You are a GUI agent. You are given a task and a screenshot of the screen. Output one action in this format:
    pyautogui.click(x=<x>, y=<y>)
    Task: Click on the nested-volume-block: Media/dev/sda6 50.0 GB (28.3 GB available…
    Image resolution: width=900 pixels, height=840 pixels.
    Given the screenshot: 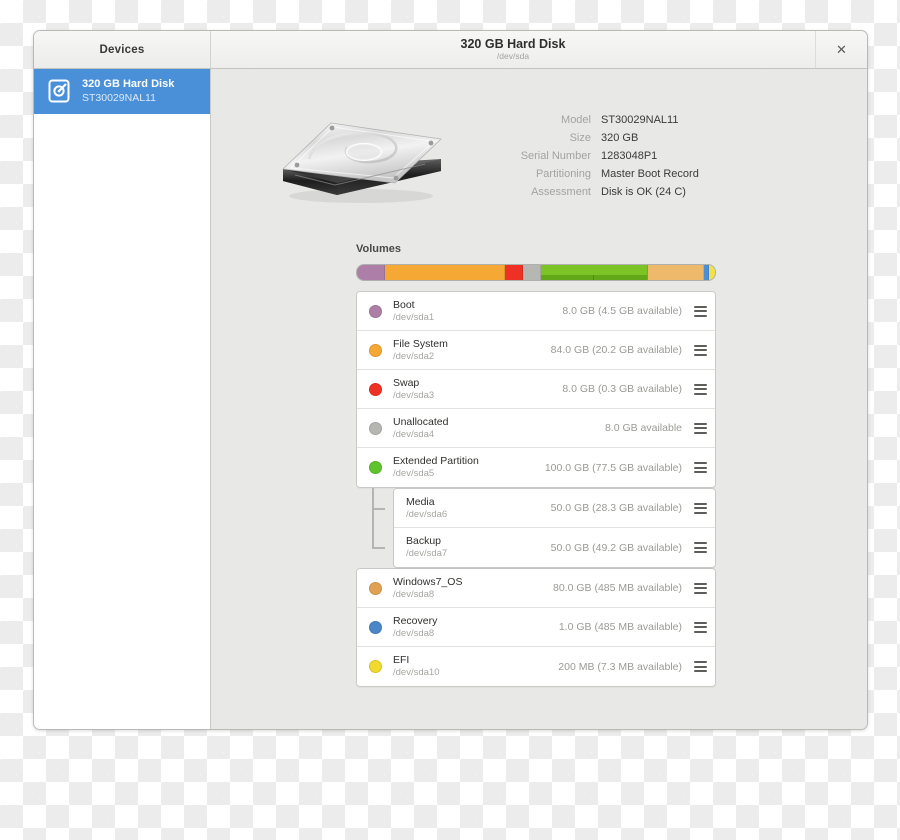 What is the action you would take?
    pyautogui.click(x=536, y=528)
    